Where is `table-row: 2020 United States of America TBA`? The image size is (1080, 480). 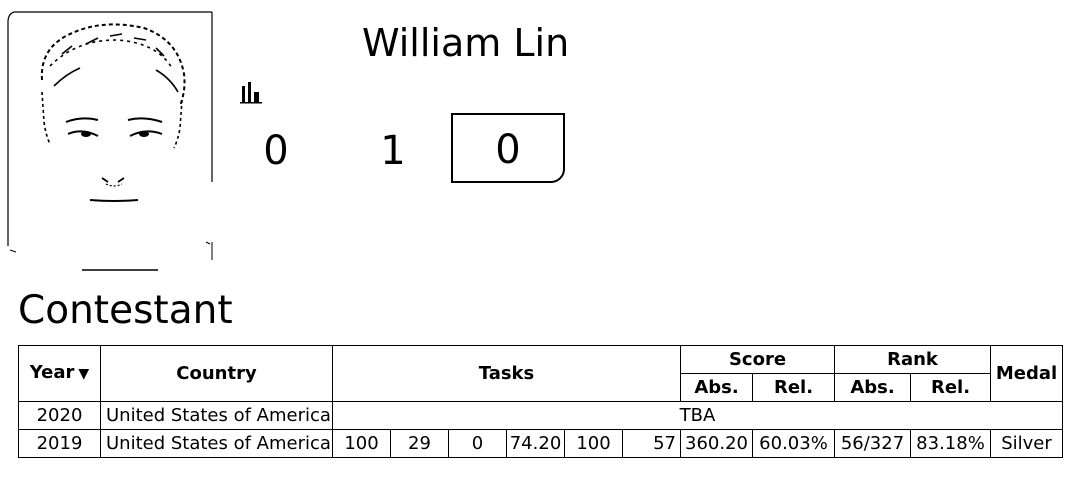 table-row: 2020 United States of America TBA is located at coordinates (540, 415).